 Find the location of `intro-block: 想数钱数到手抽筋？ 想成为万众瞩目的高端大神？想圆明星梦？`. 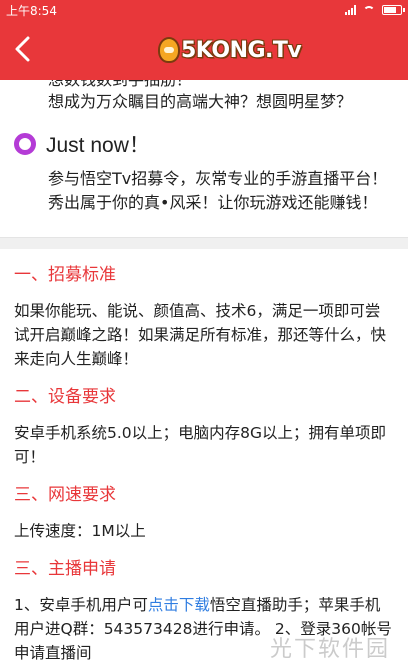

intro-block: 想数钱数到手抽筋？ 想成为万众瞩目的高端大神？想圆明星梦？ is located at coordinates (204, 96).